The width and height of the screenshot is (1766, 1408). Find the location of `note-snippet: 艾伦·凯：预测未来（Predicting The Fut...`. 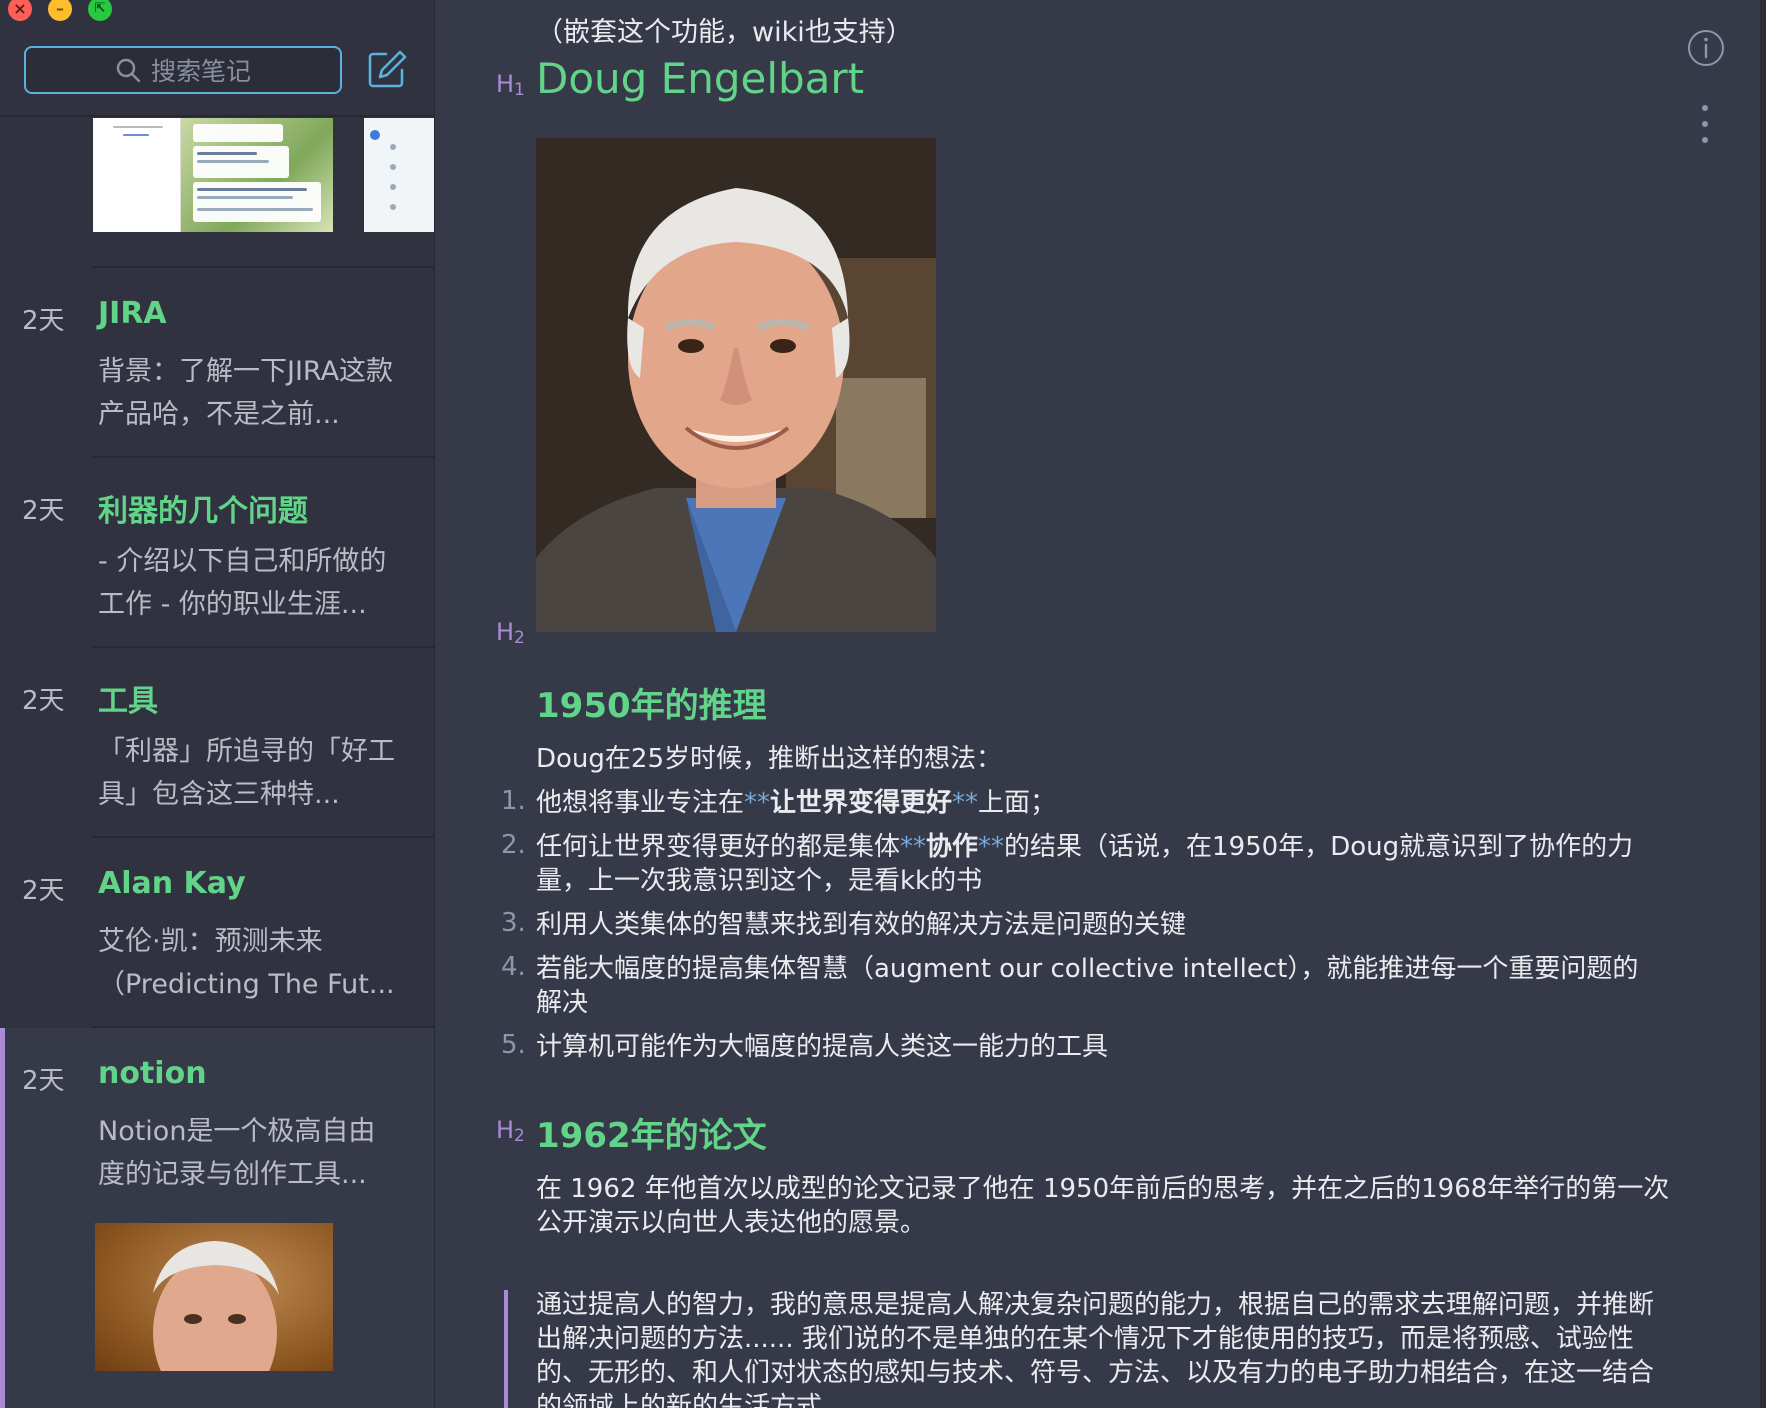

note-snippet: 艾伦·凯：预测未来（Predicting The Fut... is located at coordinates (246, 963).